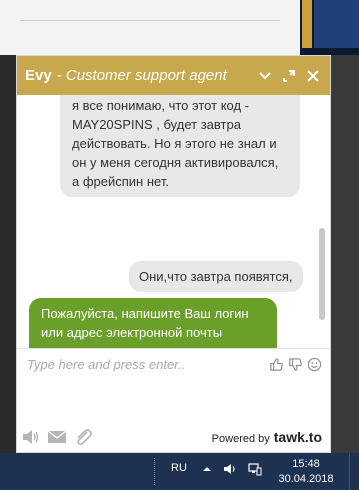 The height and width of the screenshot is (490, 359). Describe the element at coordinates (83, 437) in the screenshot. I see `attachment-icon` at that location.